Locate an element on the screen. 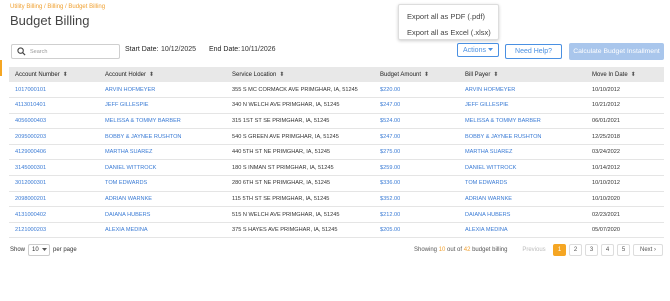 The width and height of the screenshot is (670, 301). budget-amount-link: $212.00 is located at coordinates (416, 214).